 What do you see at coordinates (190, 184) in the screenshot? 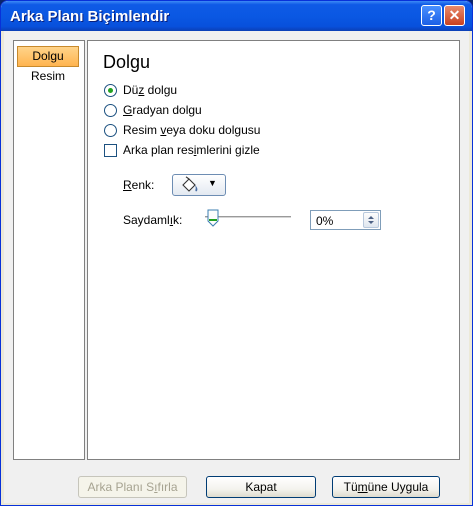
I see `paint-bucket-icon` at bounding box center [190, 184].